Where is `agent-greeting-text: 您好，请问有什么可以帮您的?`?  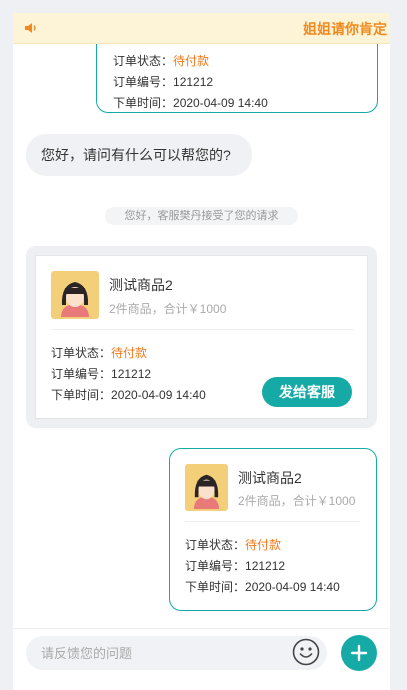
agent-greeting-text: 您好，请问有什么可以帮您的? is located at coordinates (136, 155).